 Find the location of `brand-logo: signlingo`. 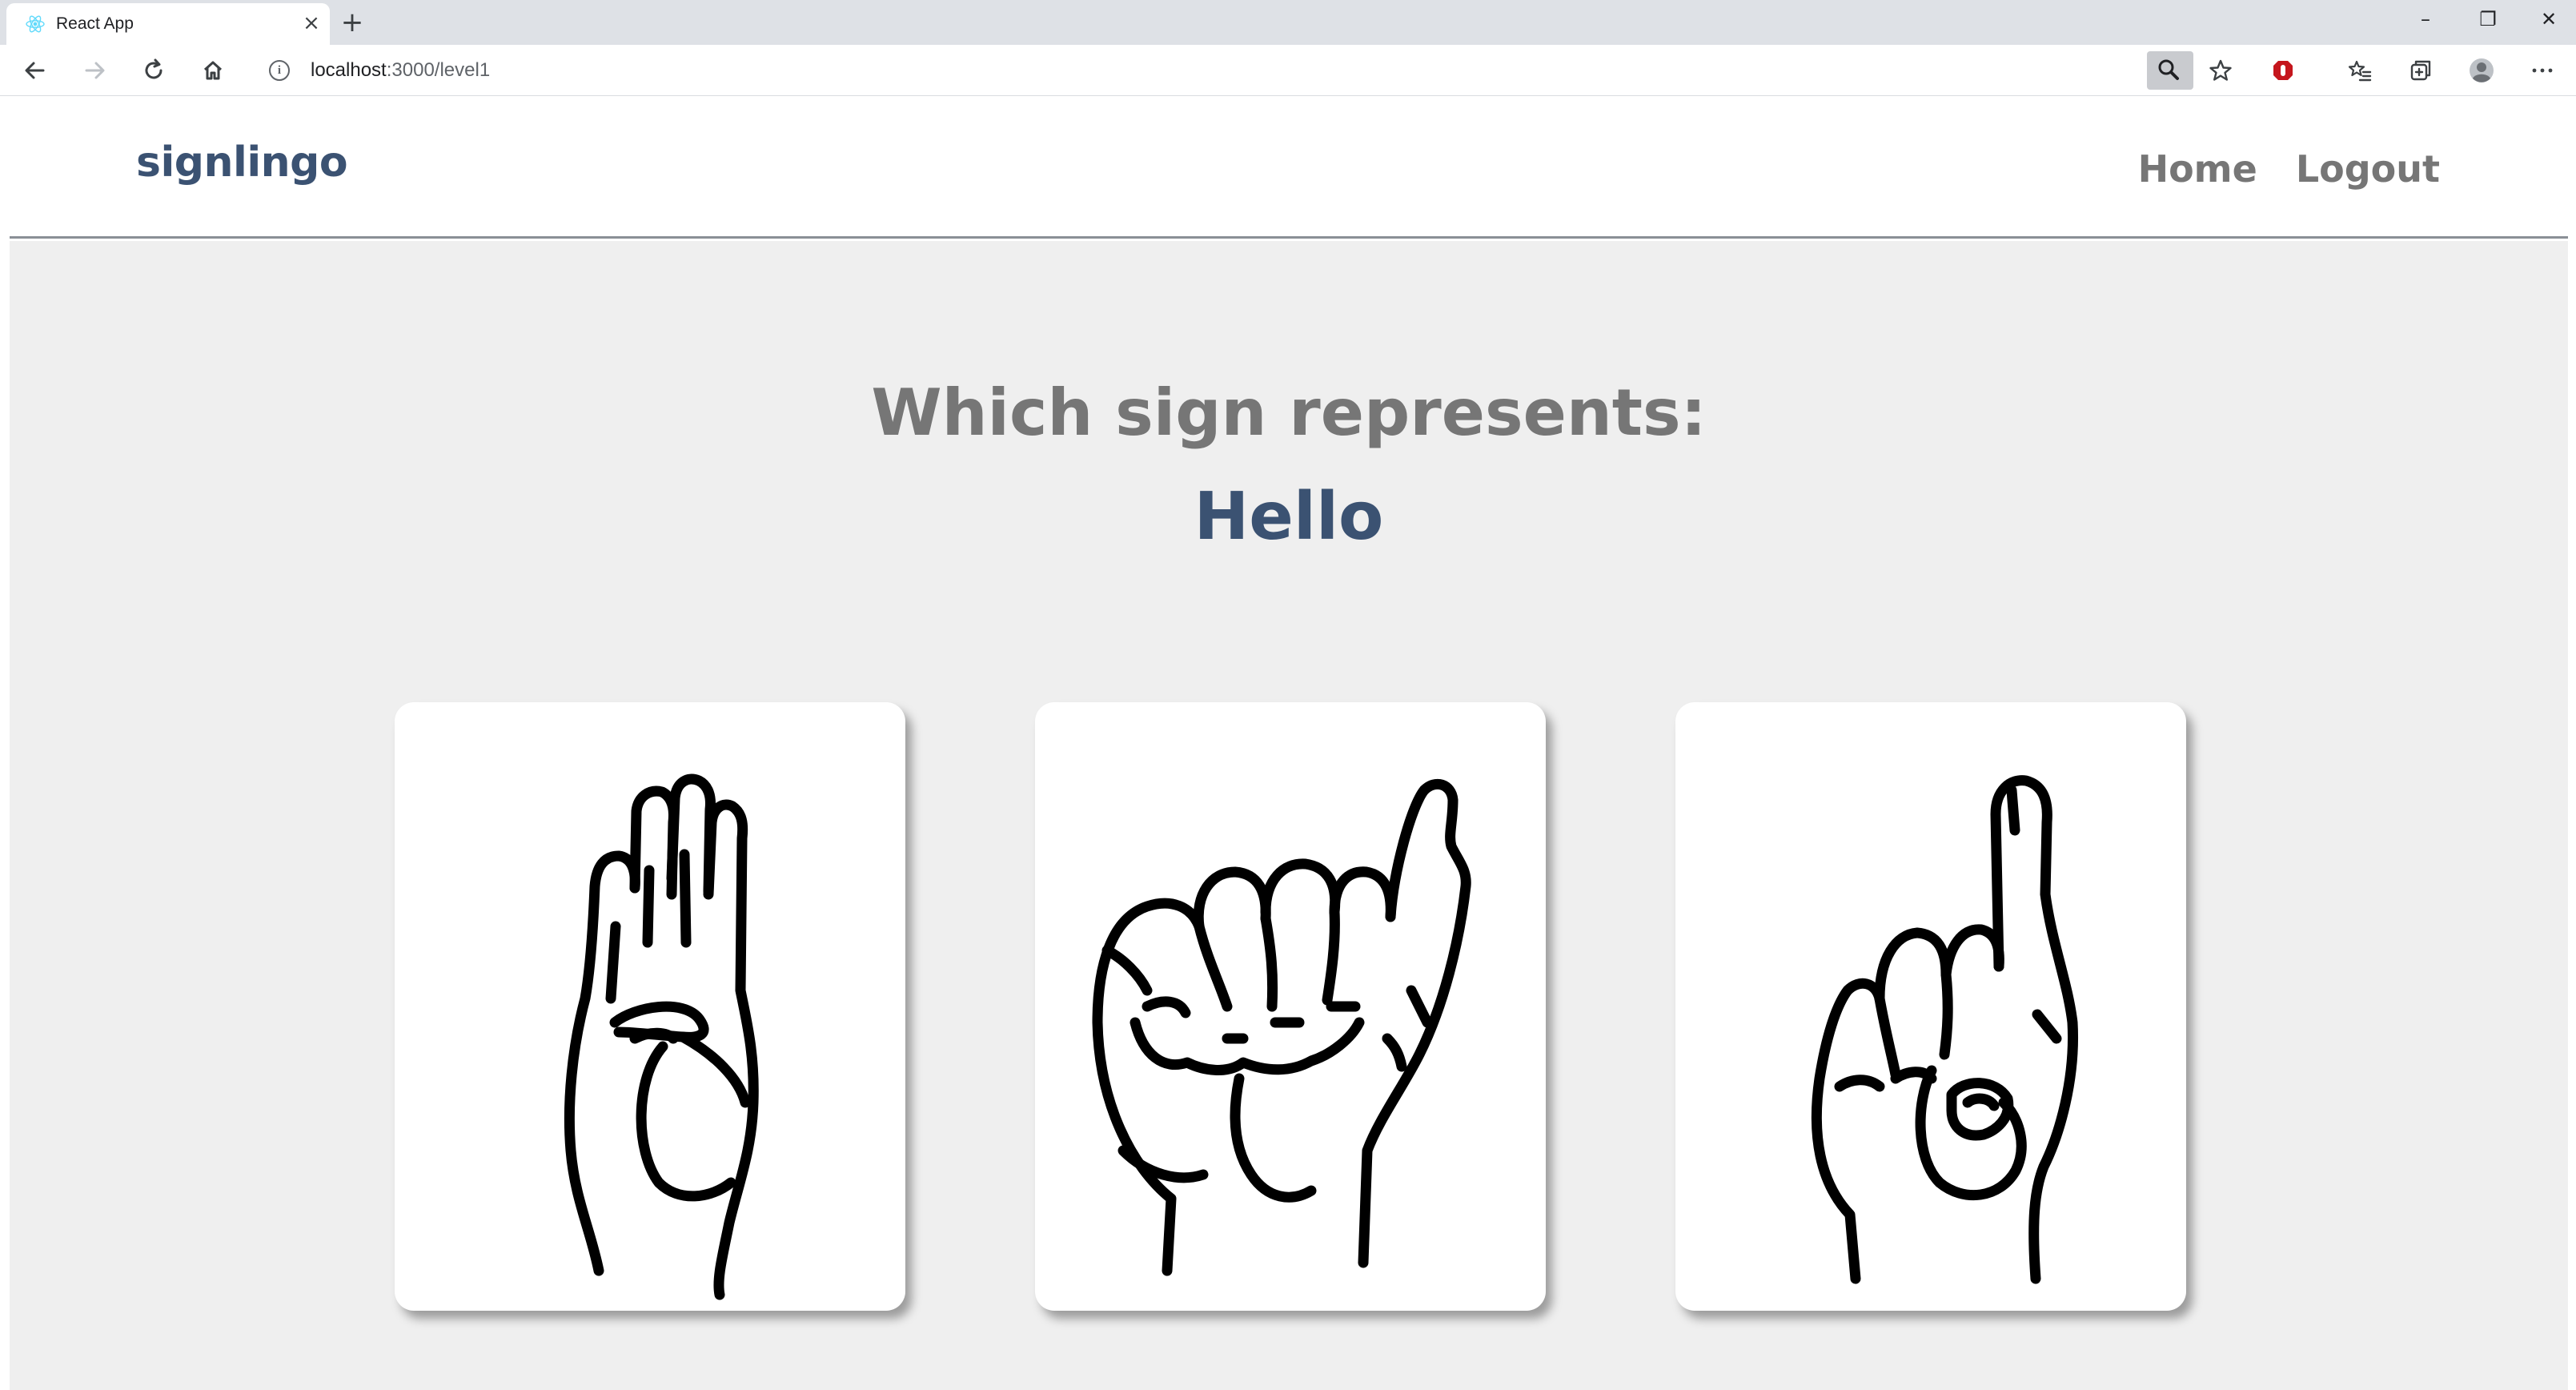

brand-logo: signlingo is located at coordinates (242, 163).